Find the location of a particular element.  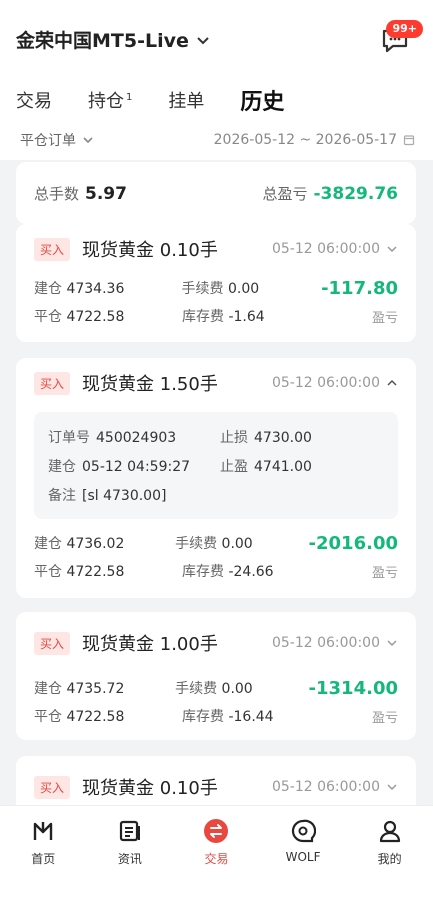

tab-label: 持仓 is located at coordinates (106, 101).